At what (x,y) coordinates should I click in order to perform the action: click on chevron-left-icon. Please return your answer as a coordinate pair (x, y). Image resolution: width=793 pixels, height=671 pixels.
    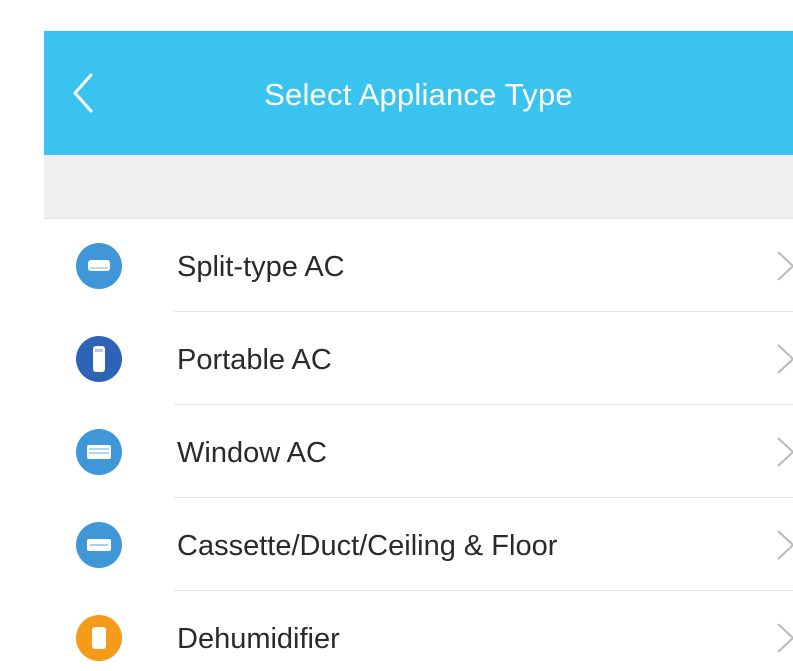
    Looking at the image, I should click on (83, 93).